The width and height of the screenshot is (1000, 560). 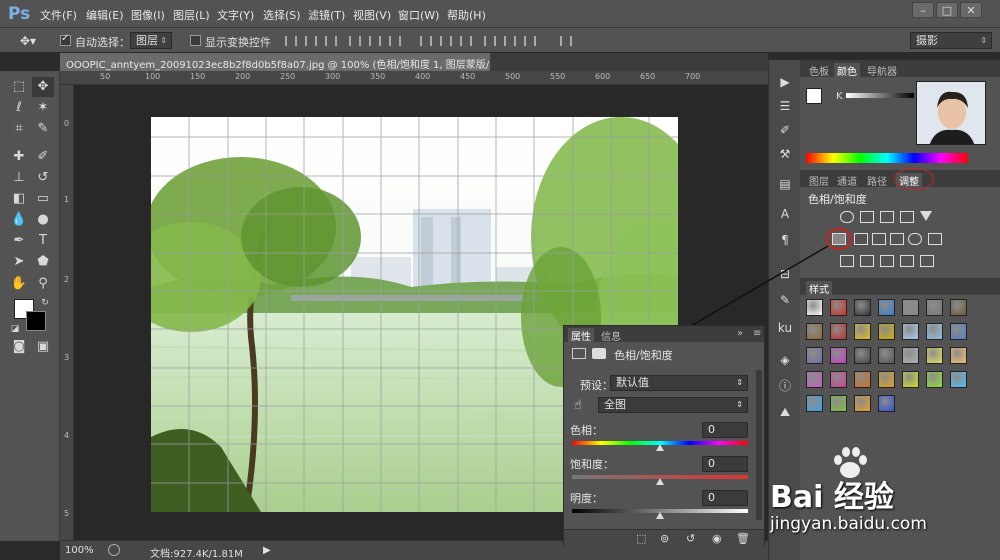 What do you see at coordinates (446, 41) in the screenshot?
I see `distribute-vcenter-icon` at bounding box center [446, 41].